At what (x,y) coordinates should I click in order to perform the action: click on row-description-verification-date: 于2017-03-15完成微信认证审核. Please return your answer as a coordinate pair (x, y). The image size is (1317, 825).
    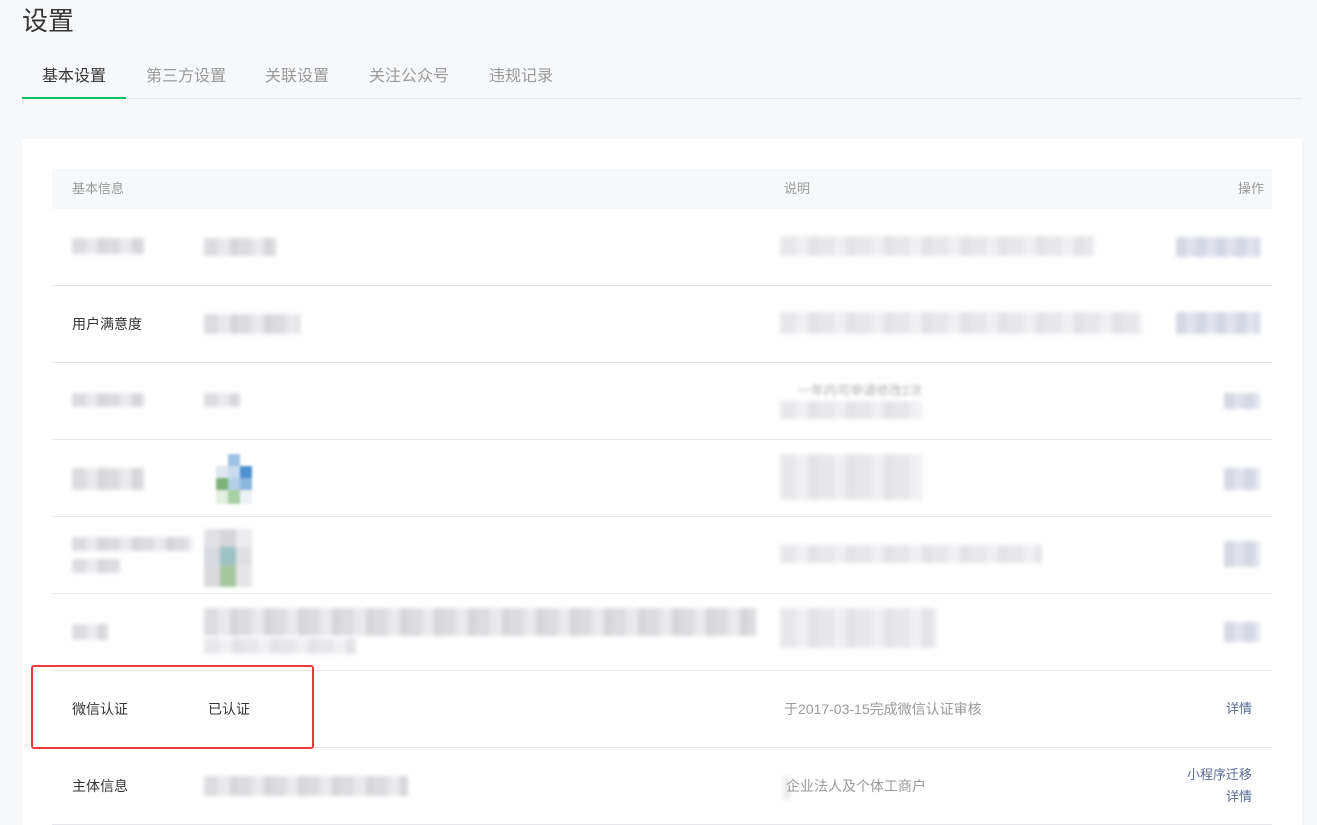
    Looking at the image, I should click on (883, 709).